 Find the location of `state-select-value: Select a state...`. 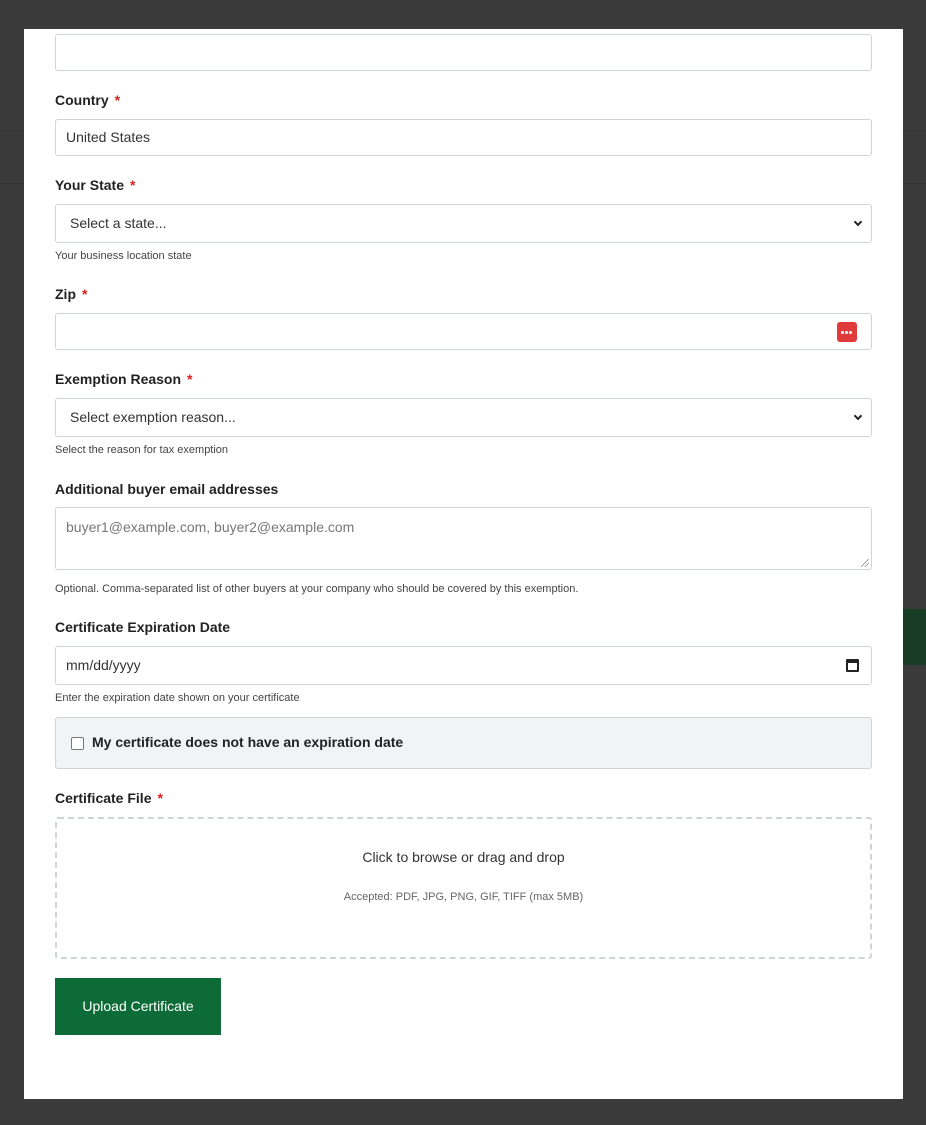

state-select-value: Select a state... is located at coordinates (118, 223).